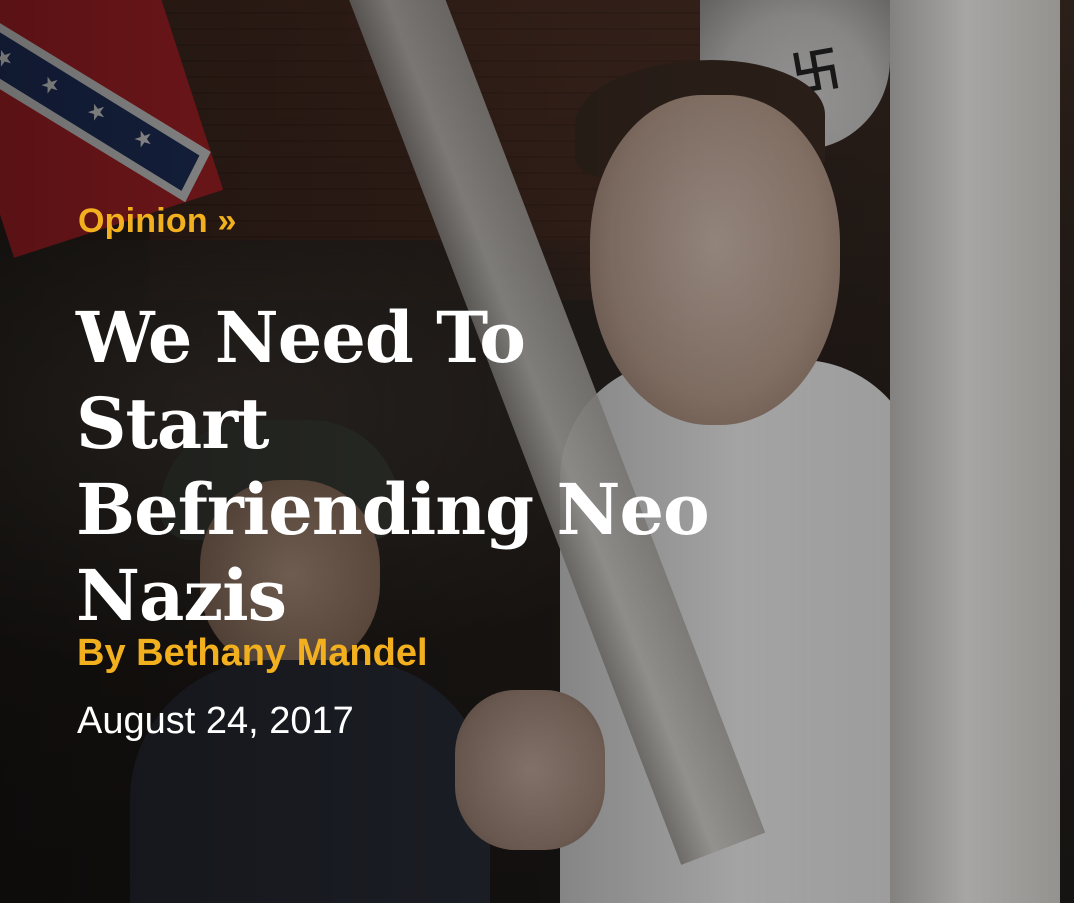 Image resolution: width=1074 pixels, height=903 pixels. I want to click on author-byline: By Bethany Mandel, so click(252, 653).